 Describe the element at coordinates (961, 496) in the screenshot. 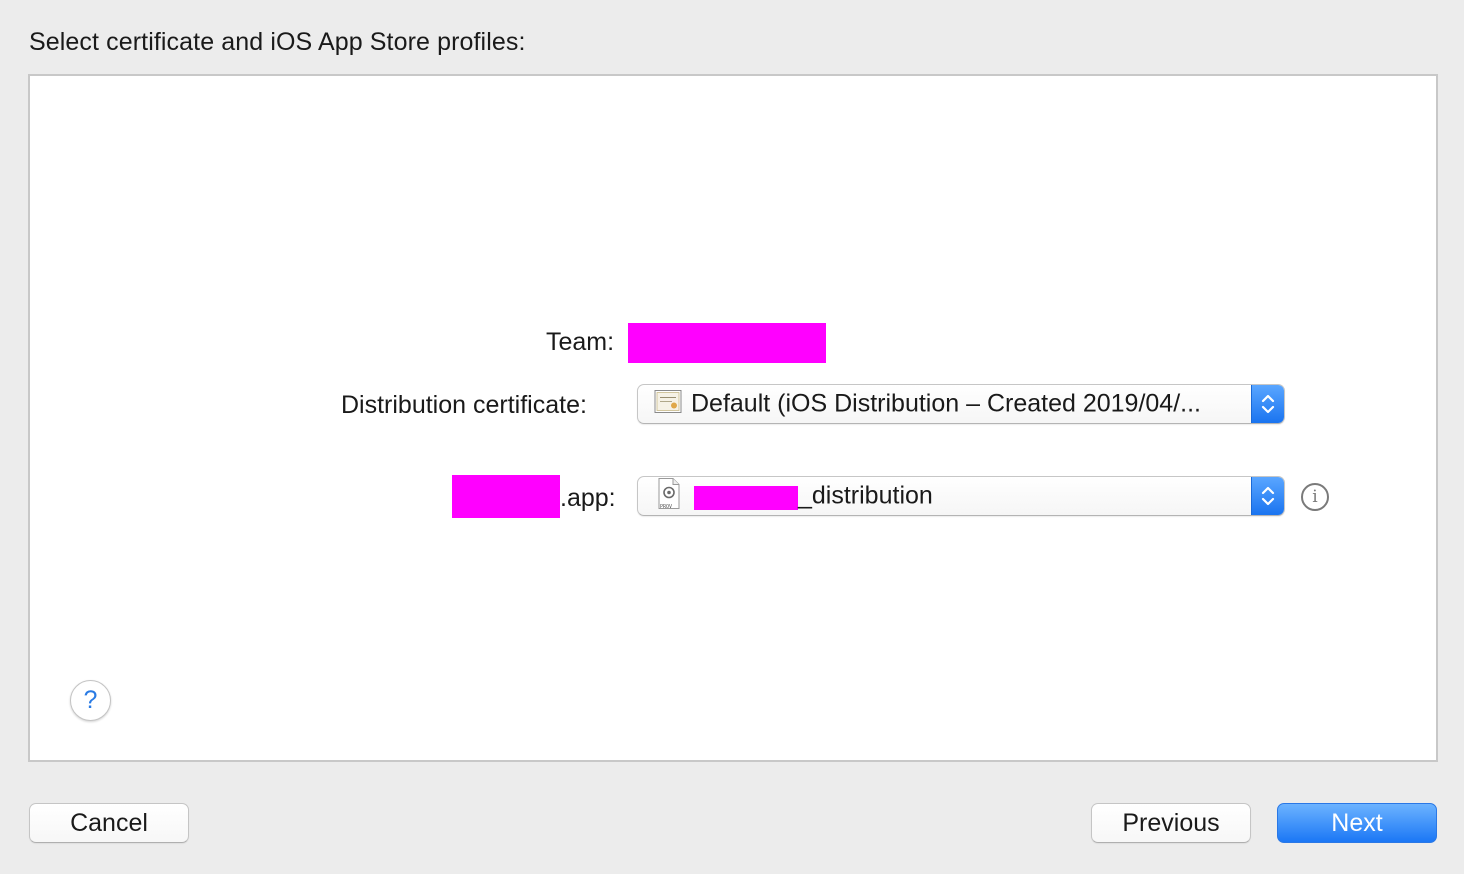

I see `provisioning-profile-popup: PROV _distribution` at that location.